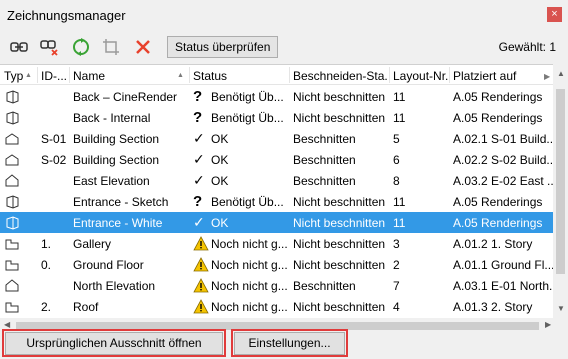 This screenshot has height=359, width=568. Describe the element at coordinates (114, 286) in the screenshot. I see `cell-name: North Elevation` at that location.